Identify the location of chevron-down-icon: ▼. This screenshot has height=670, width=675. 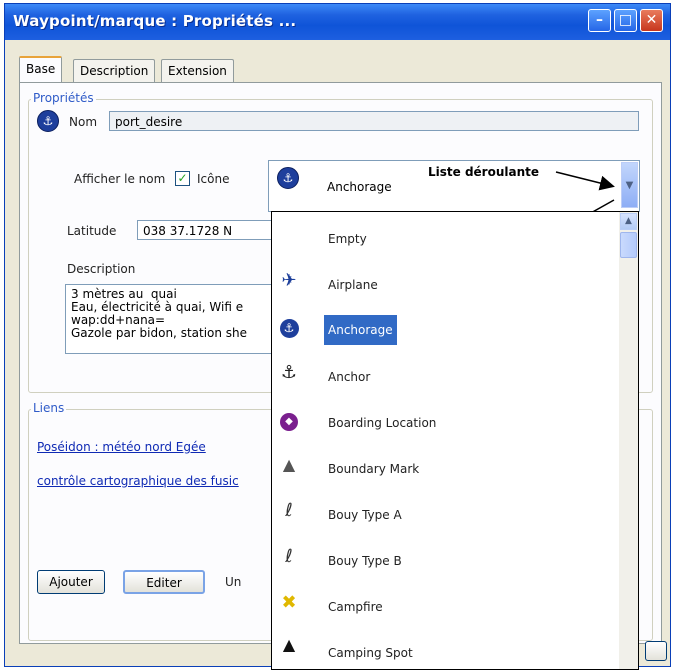
(629, 185).